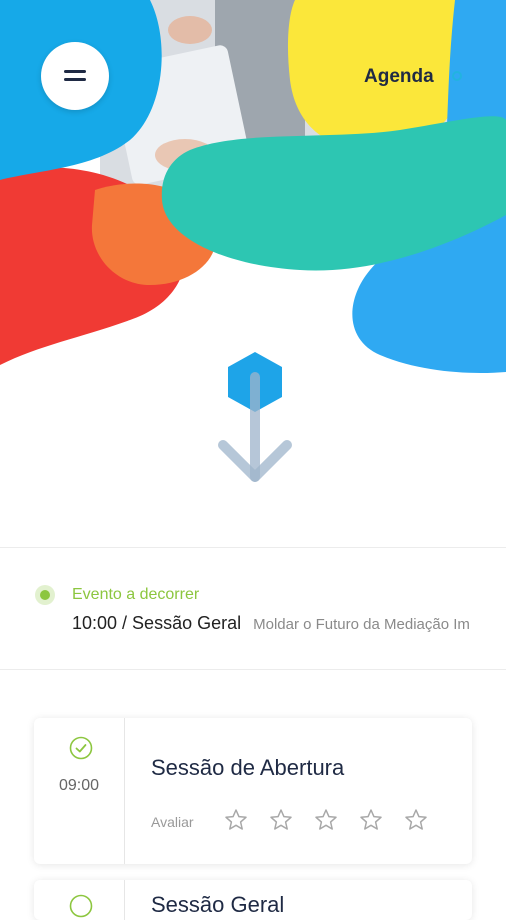  What do you see at coordinates (253, 791) in the screenshot?
I see `agenda-item: 09:00 Sessão de Abertura Avaliar` at bounding box center [253, 791].